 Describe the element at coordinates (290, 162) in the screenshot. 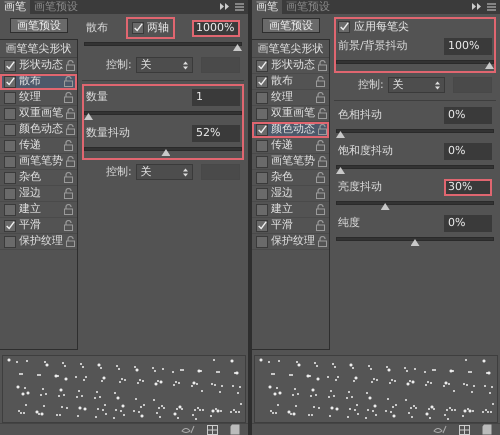

I see `brush-option-item: 画笔笔势` at that location.